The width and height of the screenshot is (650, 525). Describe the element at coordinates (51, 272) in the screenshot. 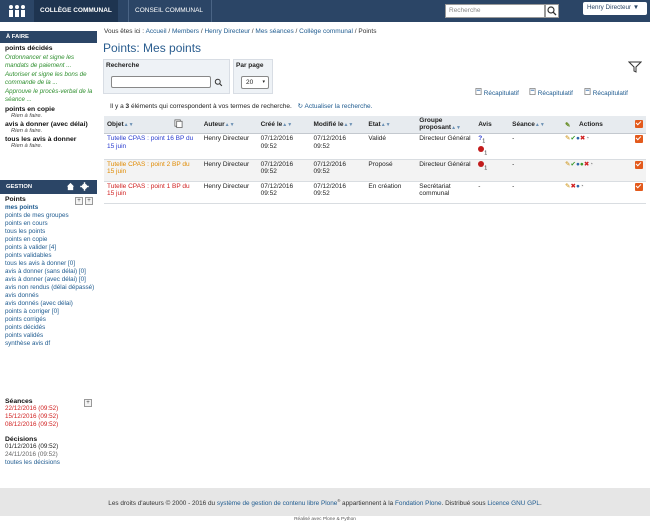

I see `sidebar-link: avis à donner (sans délai) [0]` at that location.